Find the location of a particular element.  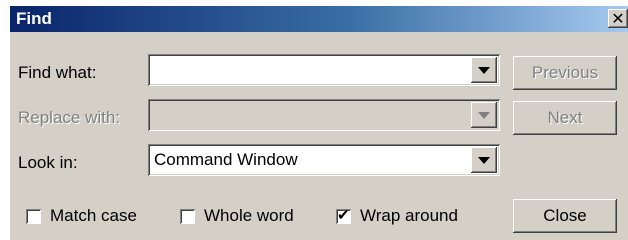

look-in-combo: Command Window is located at coordinates (324, 160).